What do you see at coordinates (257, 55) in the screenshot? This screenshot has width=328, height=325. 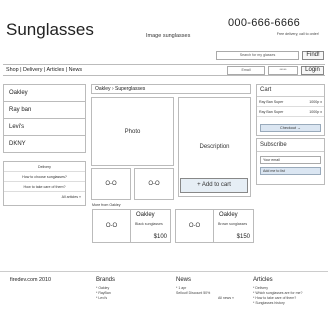 I see `search-input: Search for my glasses` at bounding box center [257, 55].